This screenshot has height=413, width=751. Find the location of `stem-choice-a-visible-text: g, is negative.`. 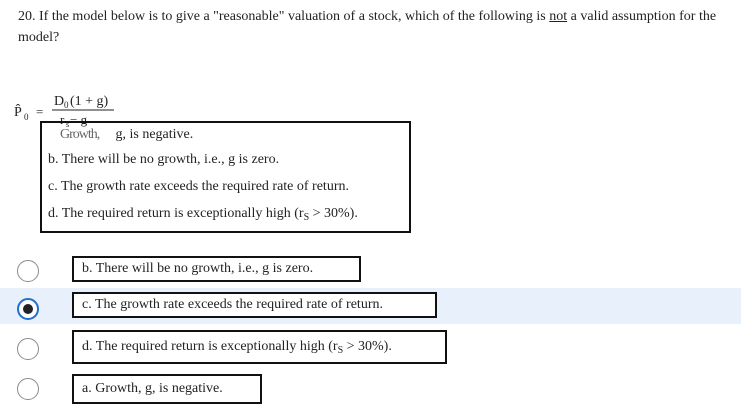

stem-choice-a-visible-text: g, is negative. is located at coordinates (153, 134).